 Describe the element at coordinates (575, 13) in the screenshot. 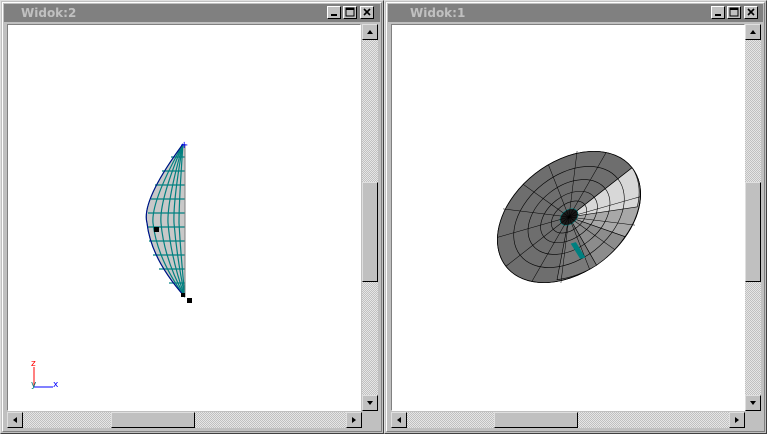

I see `title-bar: Widok:1` at that location.